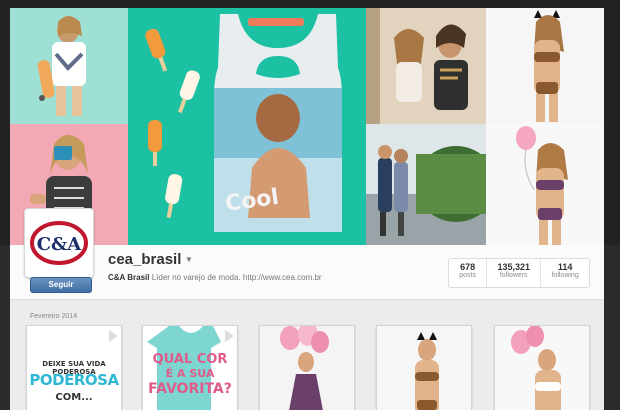 The height and width of the screenshot is (410, 620). What do you see at coordinates (467, 275) in the screenshot?
I see `stat-posts-label: posts` at bounding box center [467, 275].